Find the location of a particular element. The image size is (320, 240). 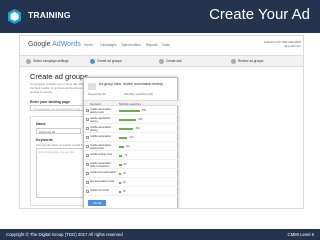

idea-row: mobile automation tools comparison 50 is located at coordinates (131, 165).